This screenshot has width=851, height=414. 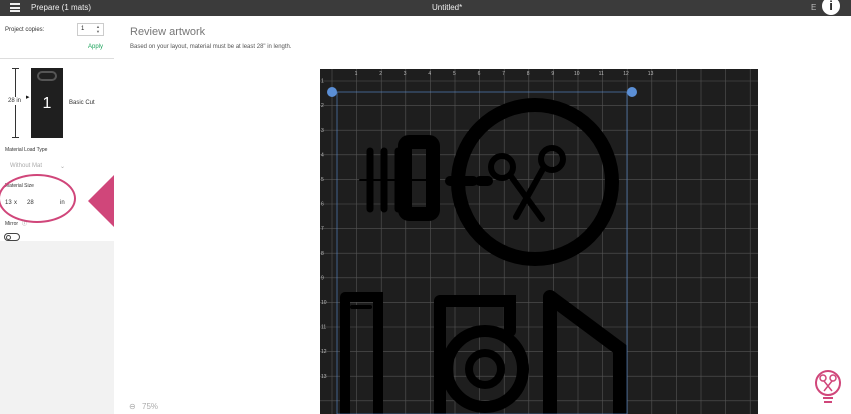 What do you see at coordinates (828, 386) in the screenshot?
I see `lightbulb-scissors-icon` at bounding box center [828, 386].